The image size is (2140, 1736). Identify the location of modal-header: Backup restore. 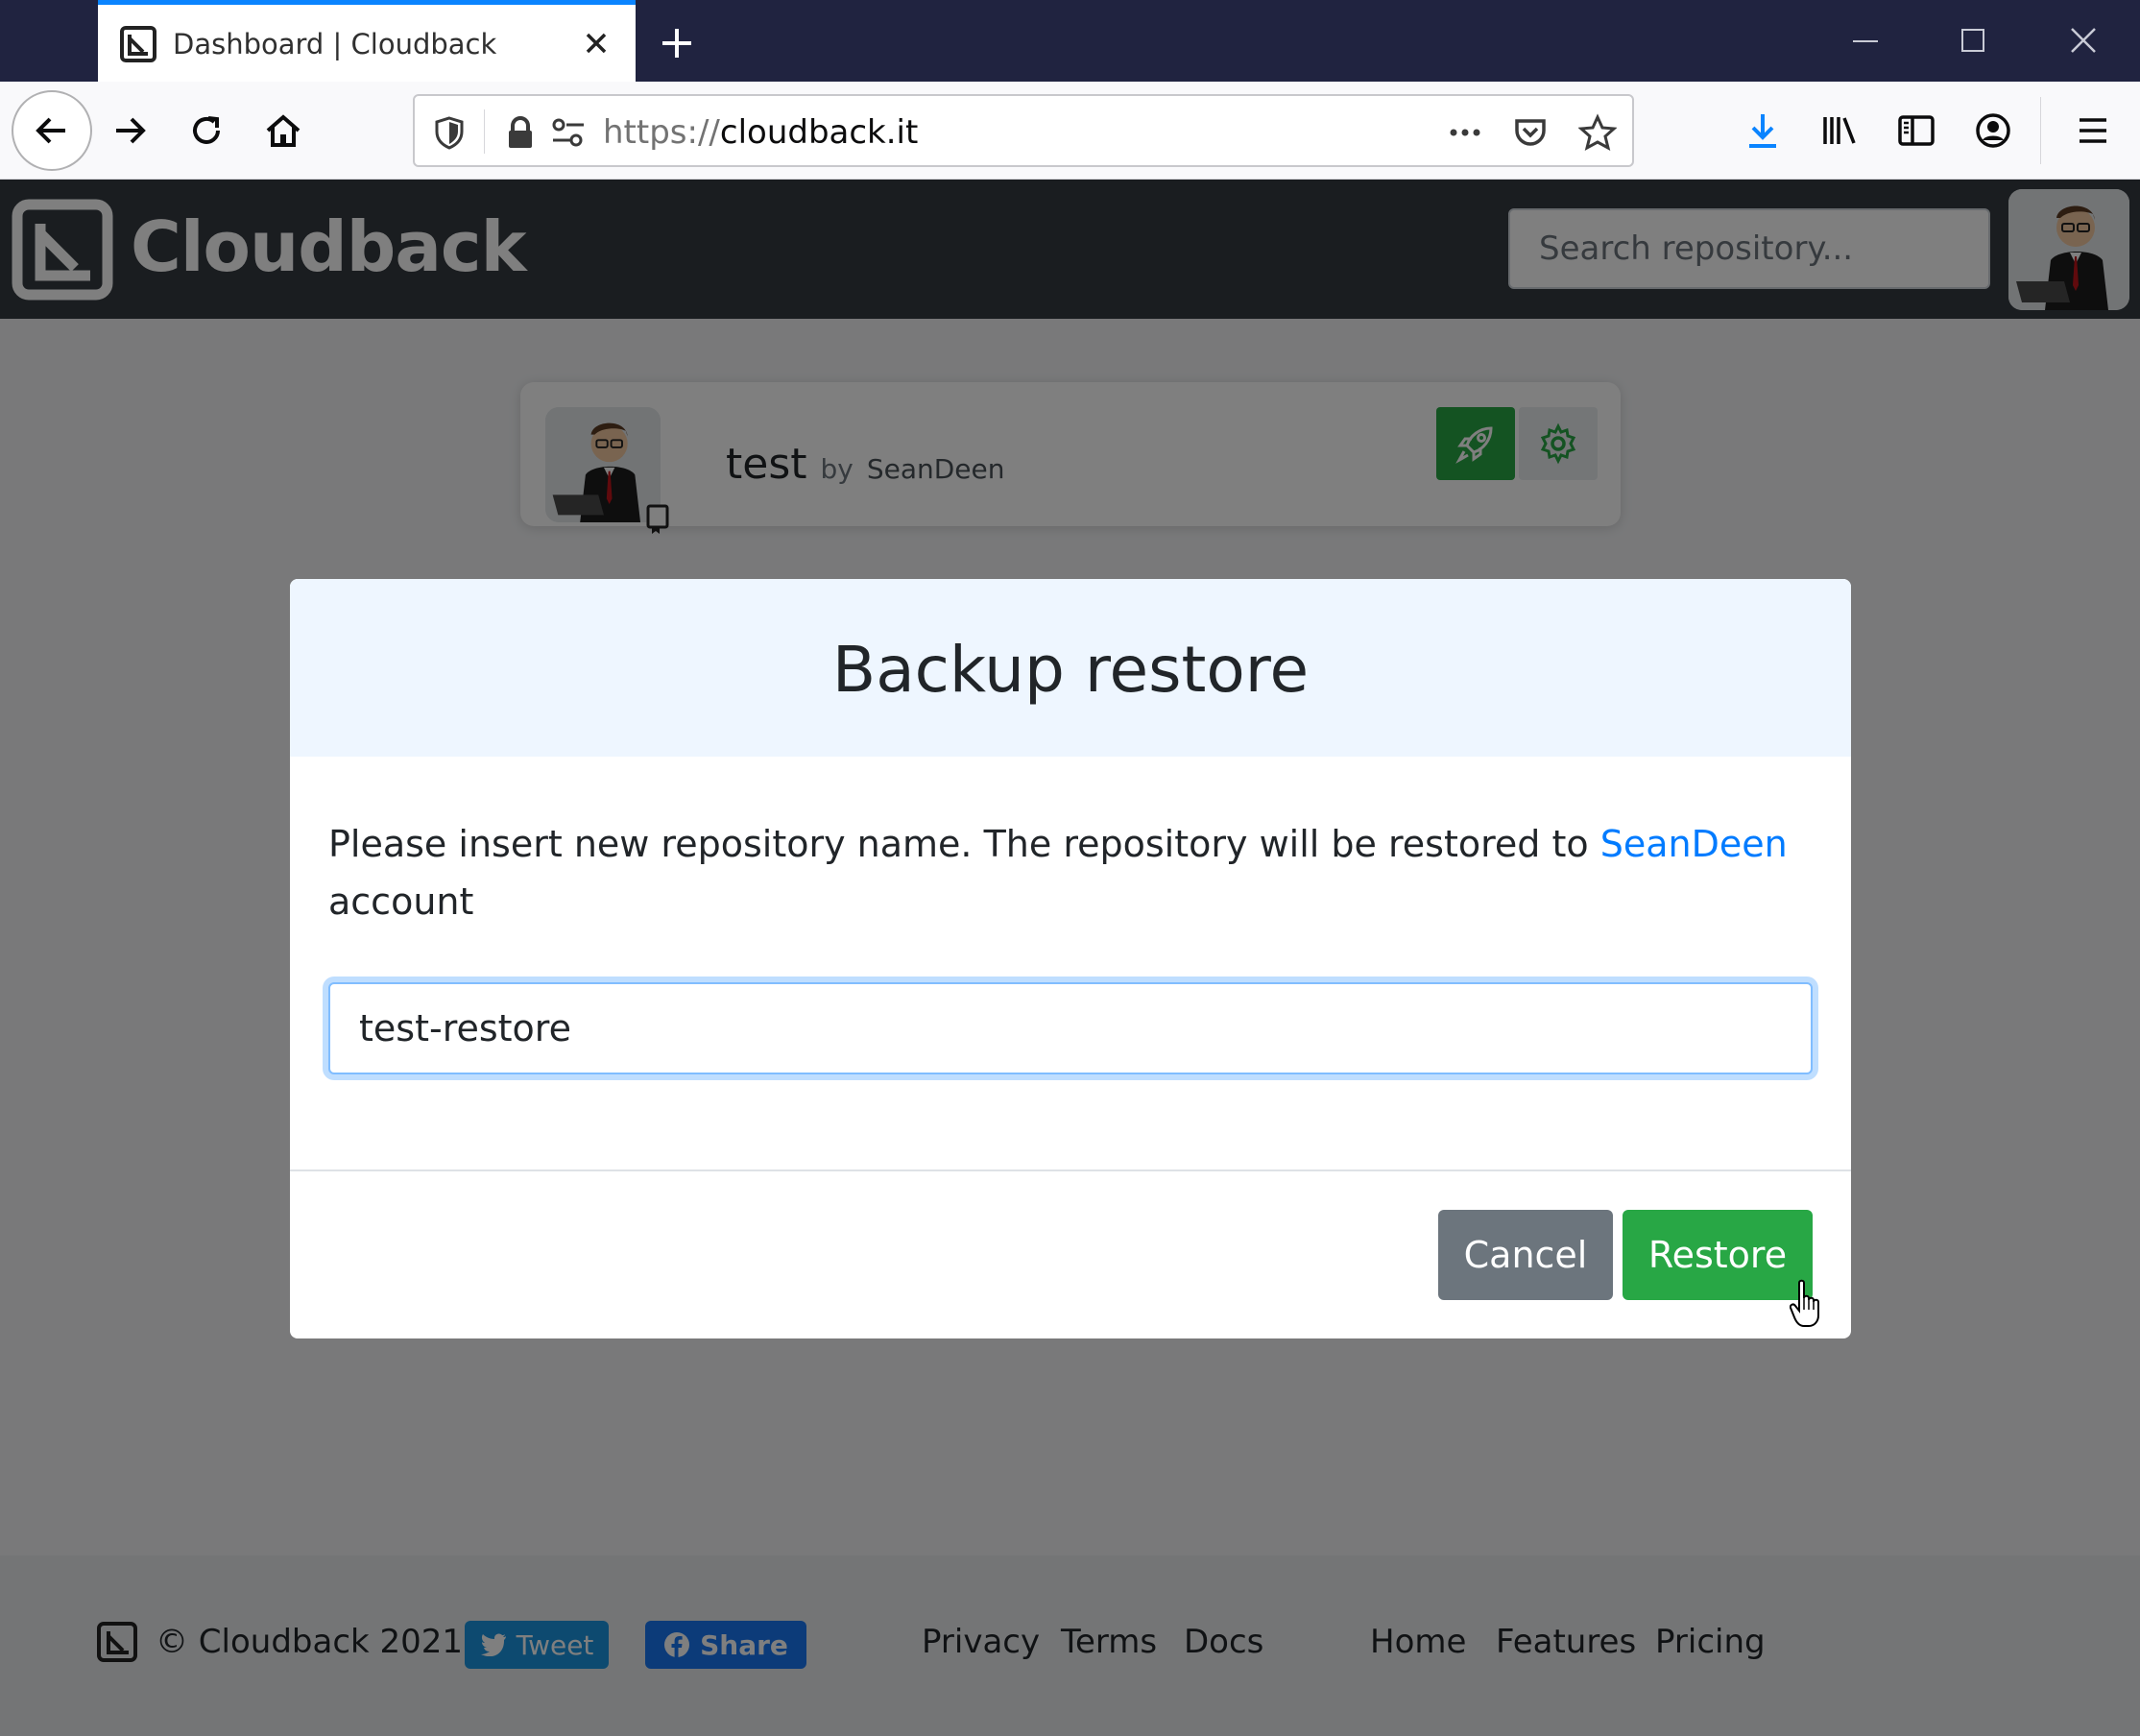
(1070, 668).